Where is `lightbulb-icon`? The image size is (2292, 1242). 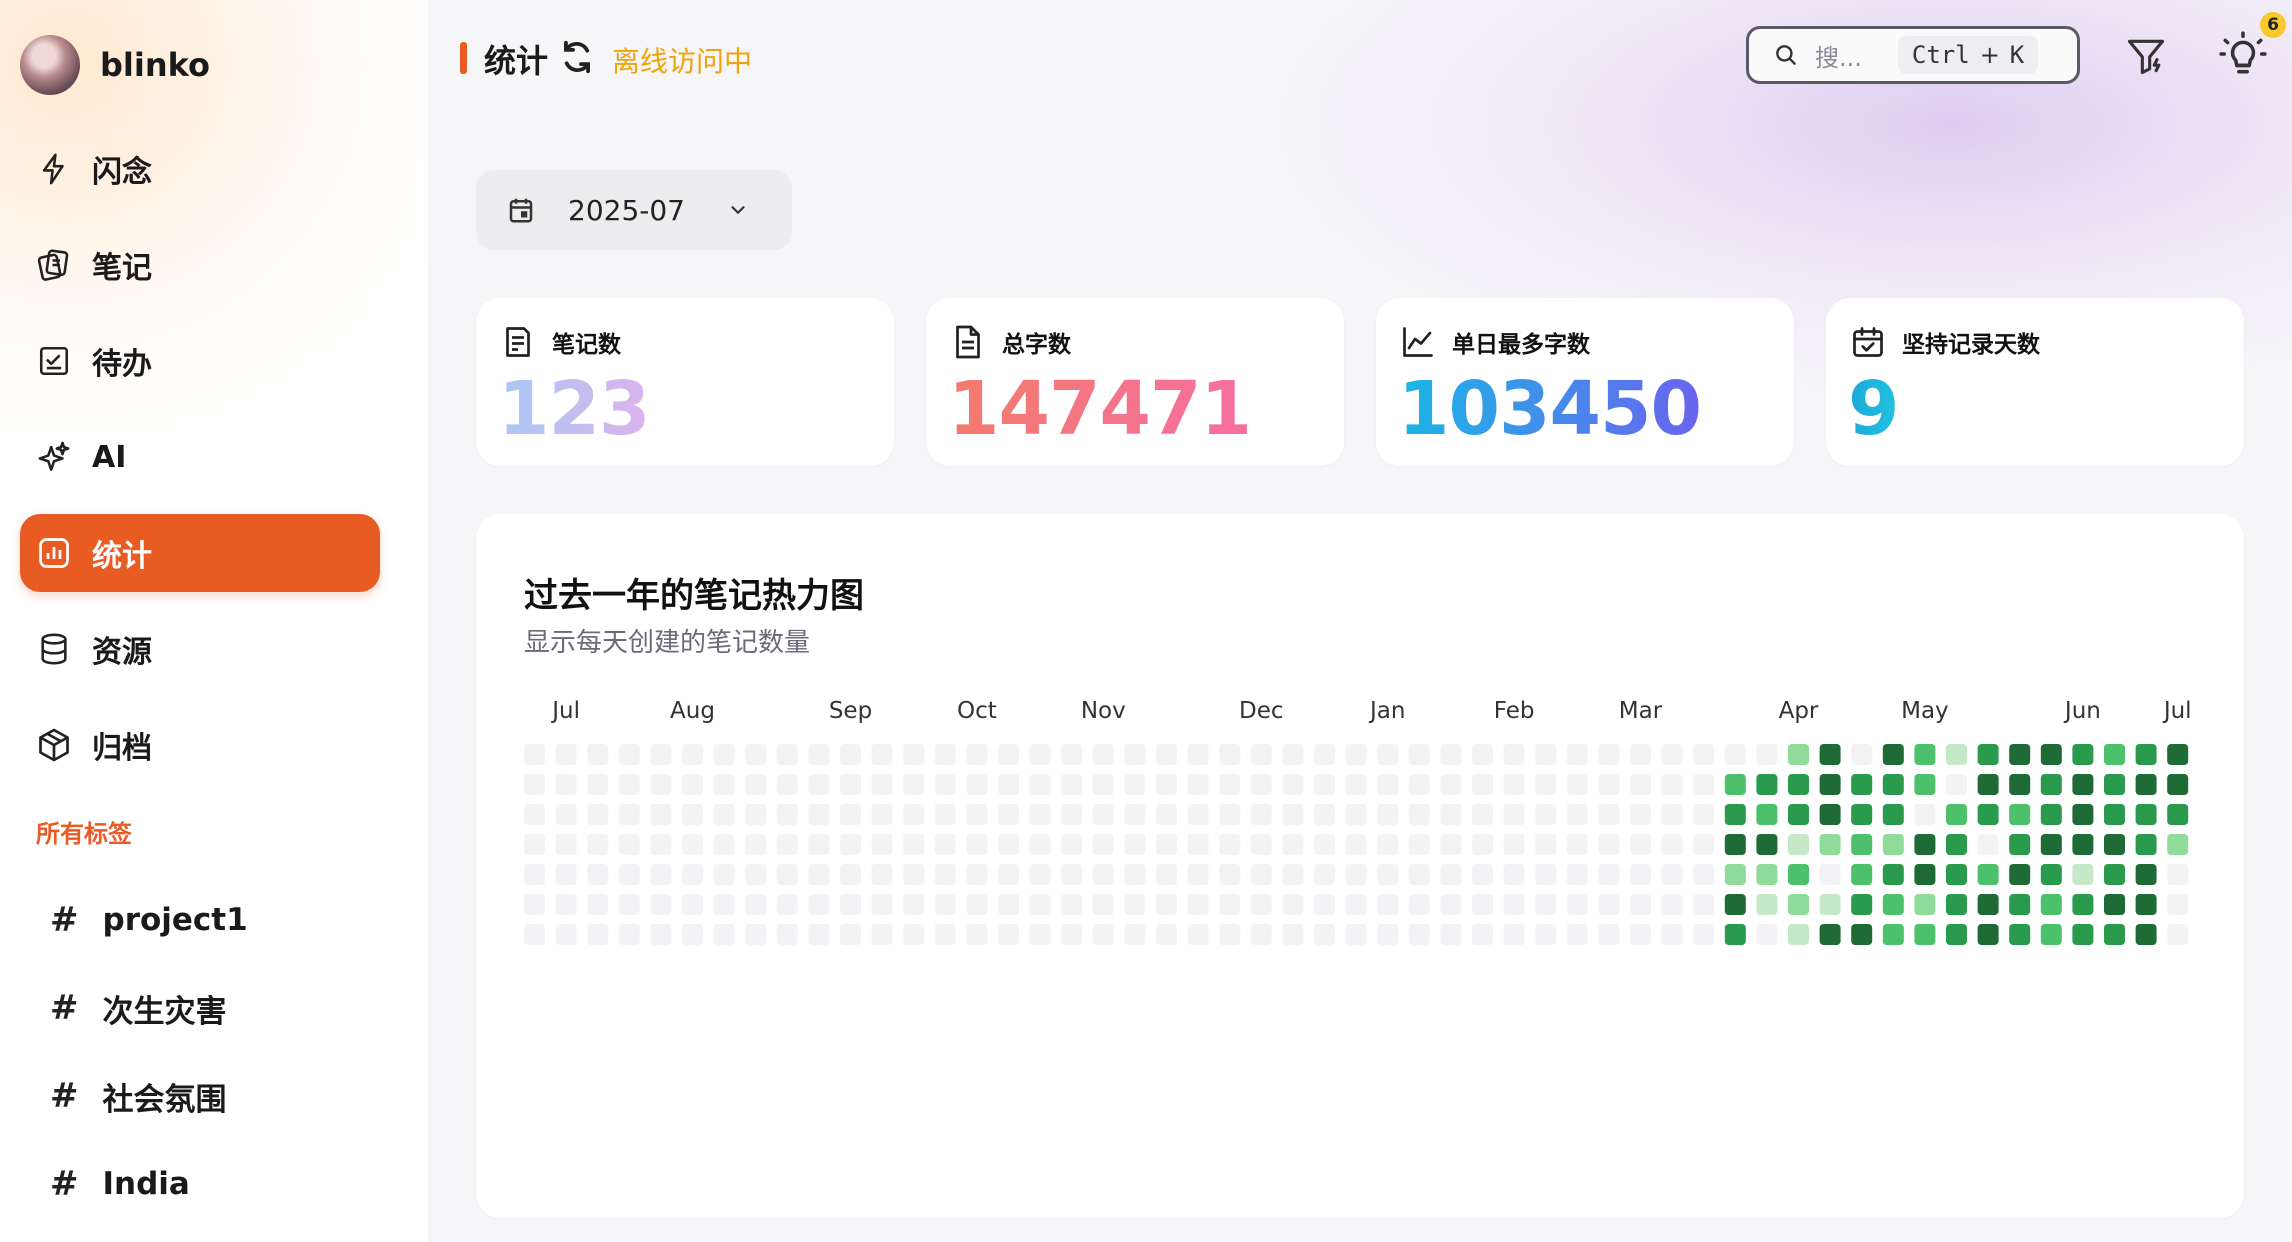
lightbulb-icon is located at coordinates (2243, 55).